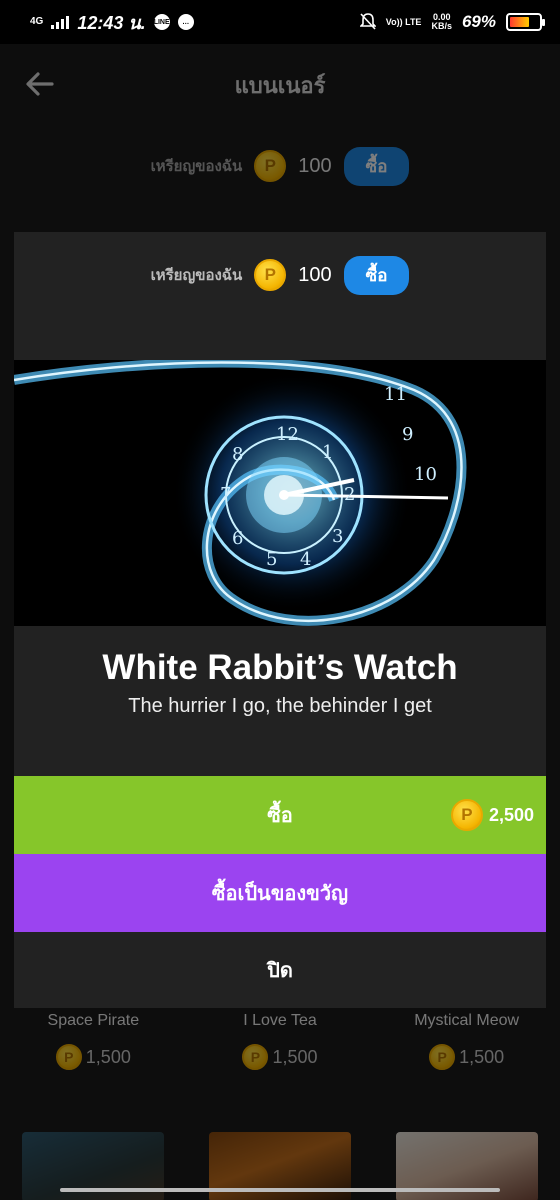 This screenshot has width=560, height=1200. What do you see at coordinates (60, 22) in the screenshot?
I see `signal-icon` at bounding box center [60, 22].